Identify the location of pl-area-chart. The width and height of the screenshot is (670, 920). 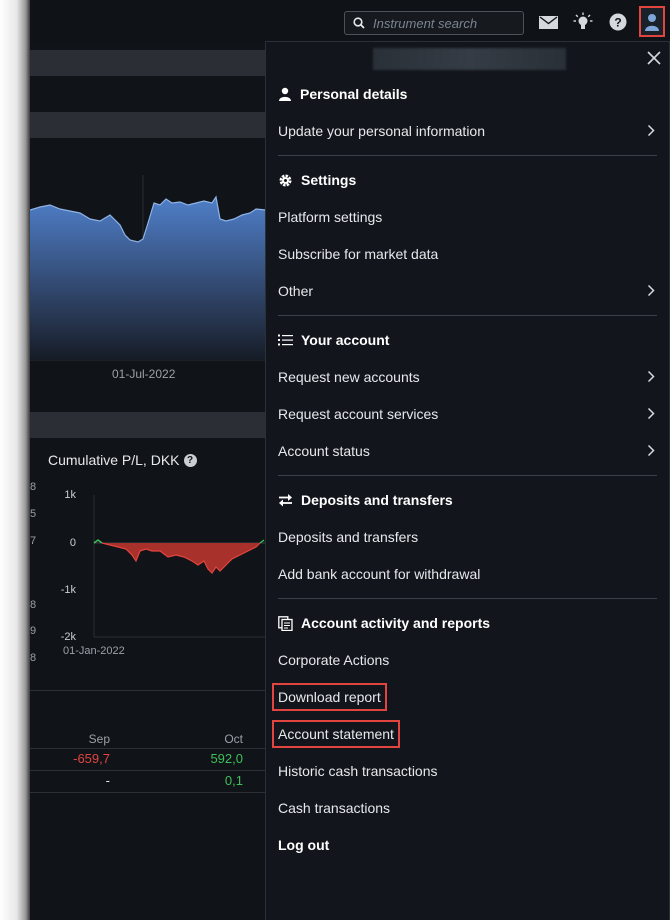
(179, 566).